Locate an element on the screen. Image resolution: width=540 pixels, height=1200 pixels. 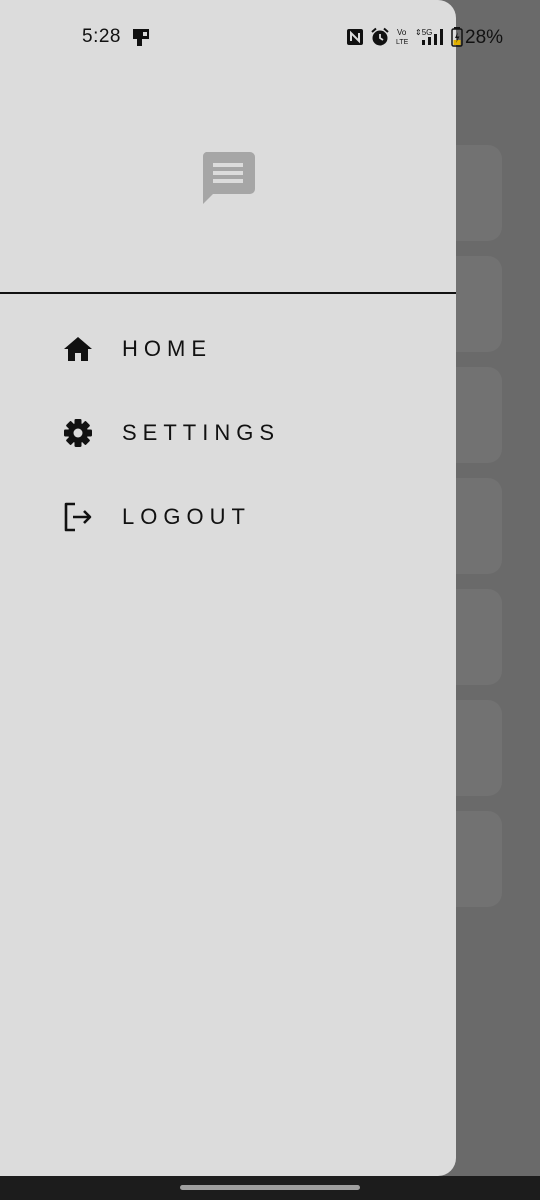
battery-icon is located at coordinates (457, 37).